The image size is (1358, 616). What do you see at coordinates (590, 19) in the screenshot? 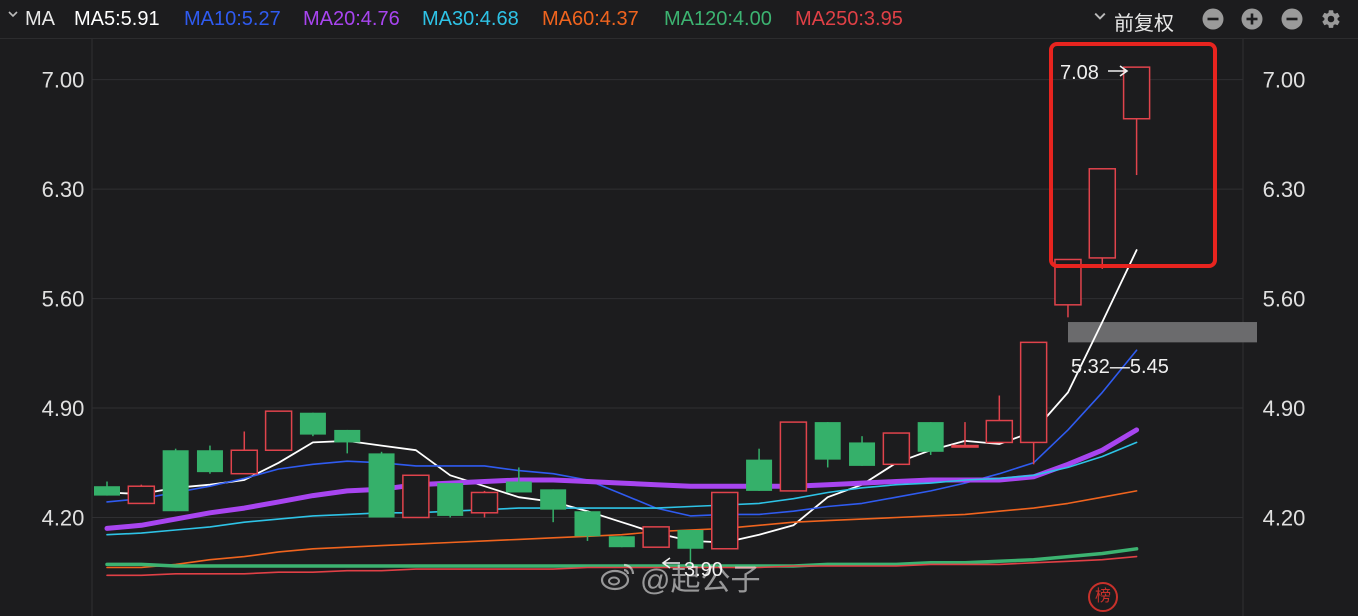
I see `ma60-label: MA60:4.37` at bounding box center [590, 19].